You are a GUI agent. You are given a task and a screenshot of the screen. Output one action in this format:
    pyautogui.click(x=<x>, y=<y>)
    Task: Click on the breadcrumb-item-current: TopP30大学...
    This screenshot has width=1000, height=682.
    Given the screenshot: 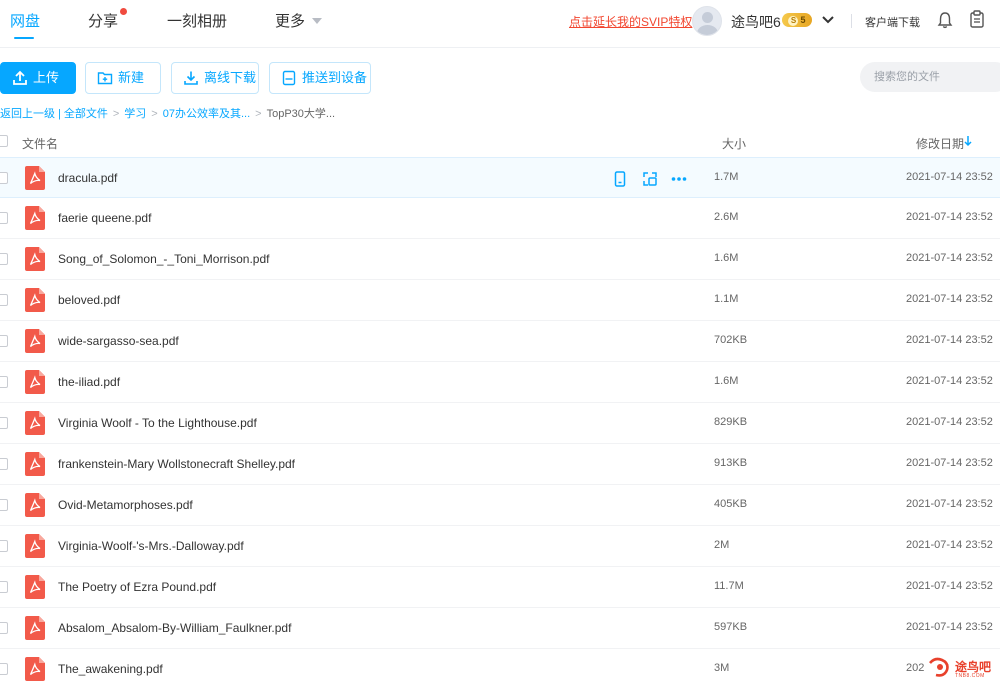 What is the action you would take?
    pyautogui.click(x=301, y=114)
    